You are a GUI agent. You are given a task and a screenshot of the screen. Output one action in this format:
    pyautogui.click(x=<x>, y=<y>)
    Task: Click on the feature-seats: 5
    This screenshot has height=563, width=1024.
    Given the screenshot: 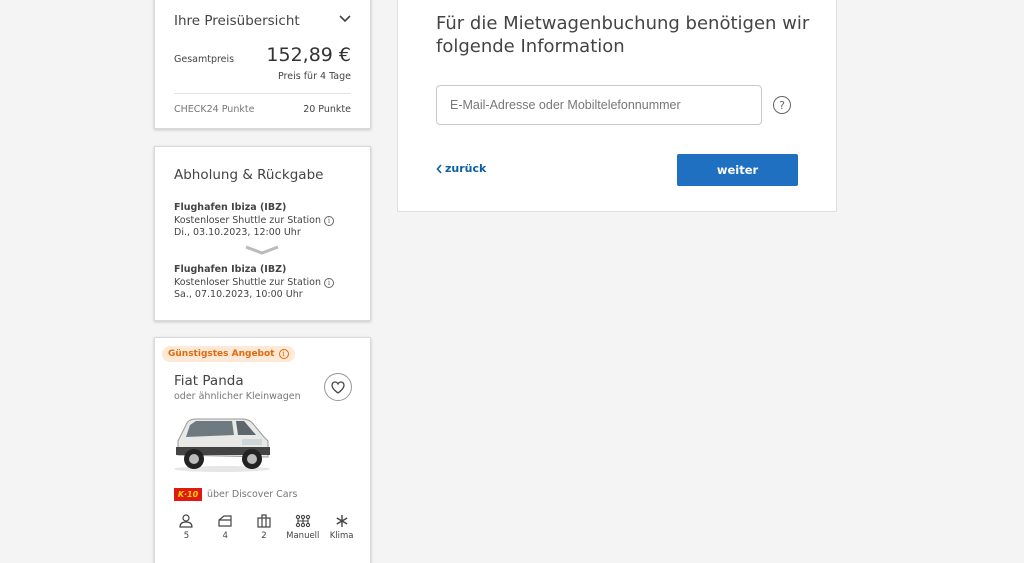 What is the action you would take?
    pyautogui.click(x=186, y=527)
    